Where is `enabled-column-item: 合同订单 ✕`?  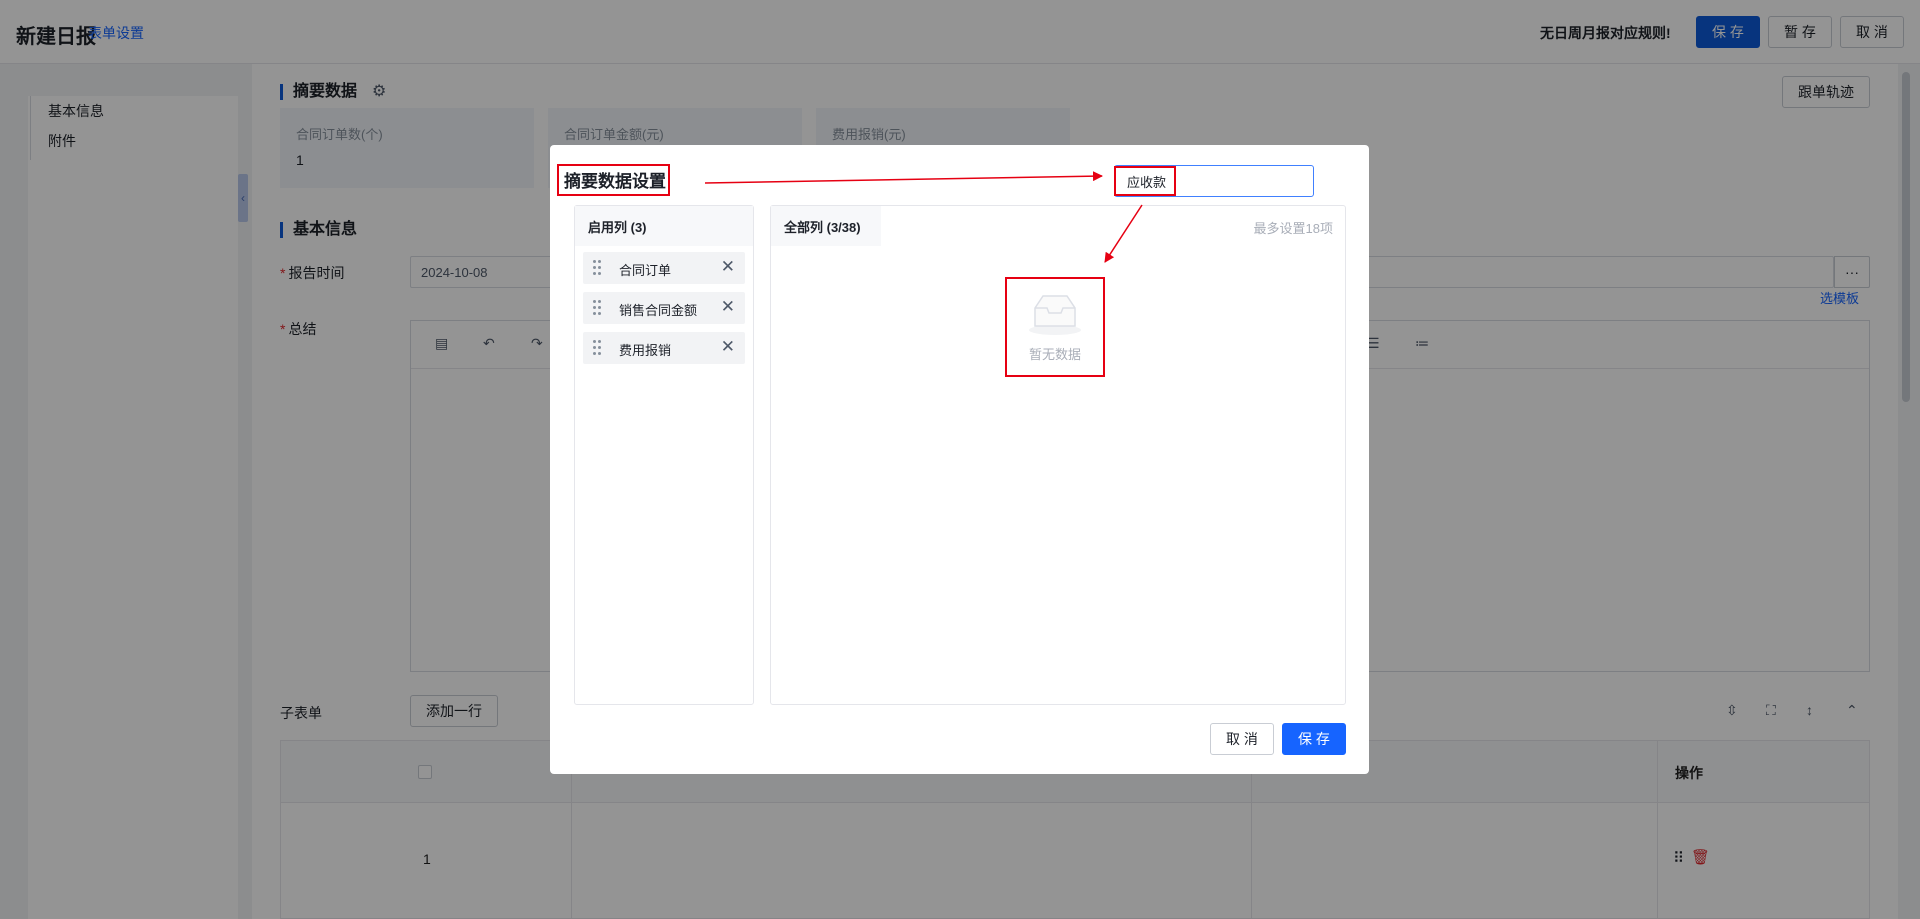 enabled-column-item: 合同订单 ✕ is located at coordinates (664, 268).